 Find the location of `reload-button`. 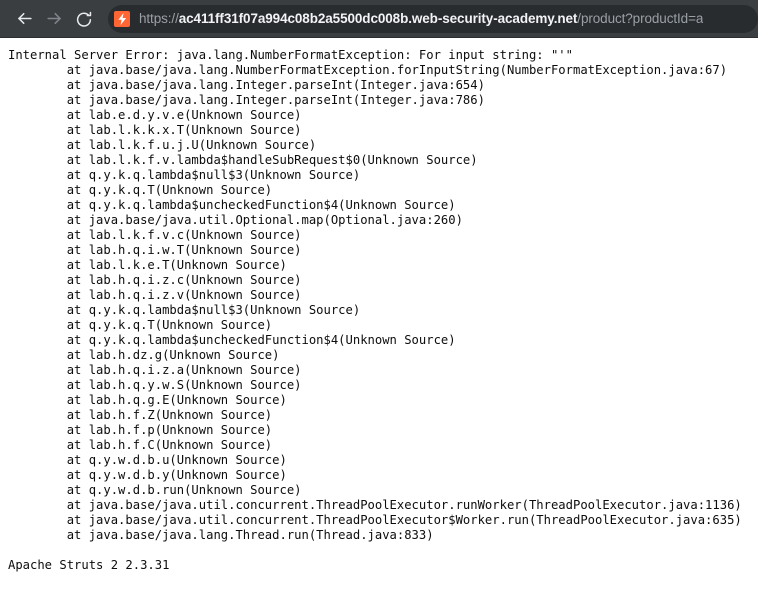

reload-button is located at coordinates (84, 19).